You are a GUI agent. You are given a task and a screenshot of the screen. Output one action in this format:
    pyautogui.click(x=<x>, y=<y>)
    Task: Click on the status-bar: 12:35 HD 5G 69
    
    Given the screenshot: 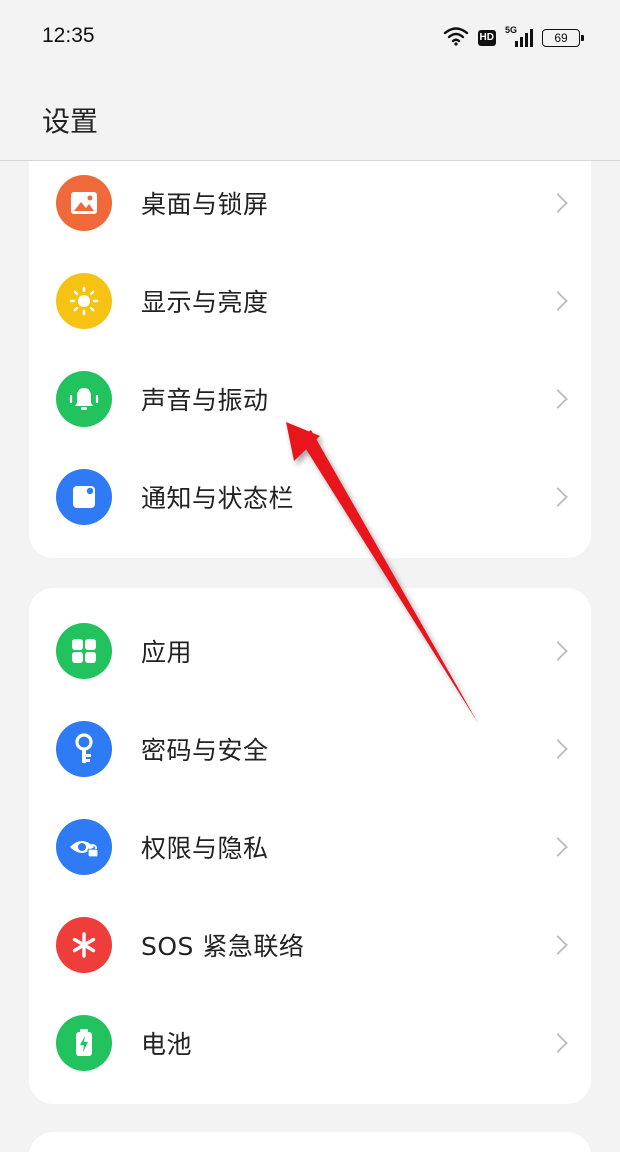 What is the action you would take?
    pyautogui.click(x=310, y=38)
    